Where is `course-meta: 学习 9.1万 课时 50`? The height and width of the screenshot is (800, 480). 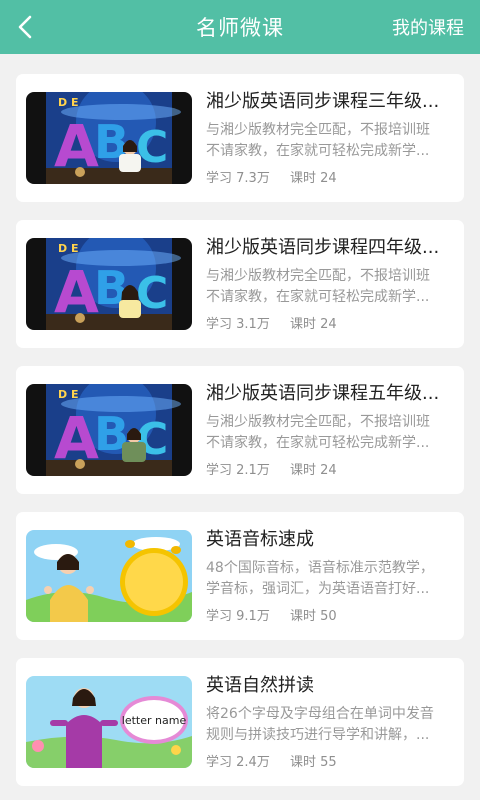 course-meta: 学习 9.1万 课时 50 is located at coordinates (329, 614).